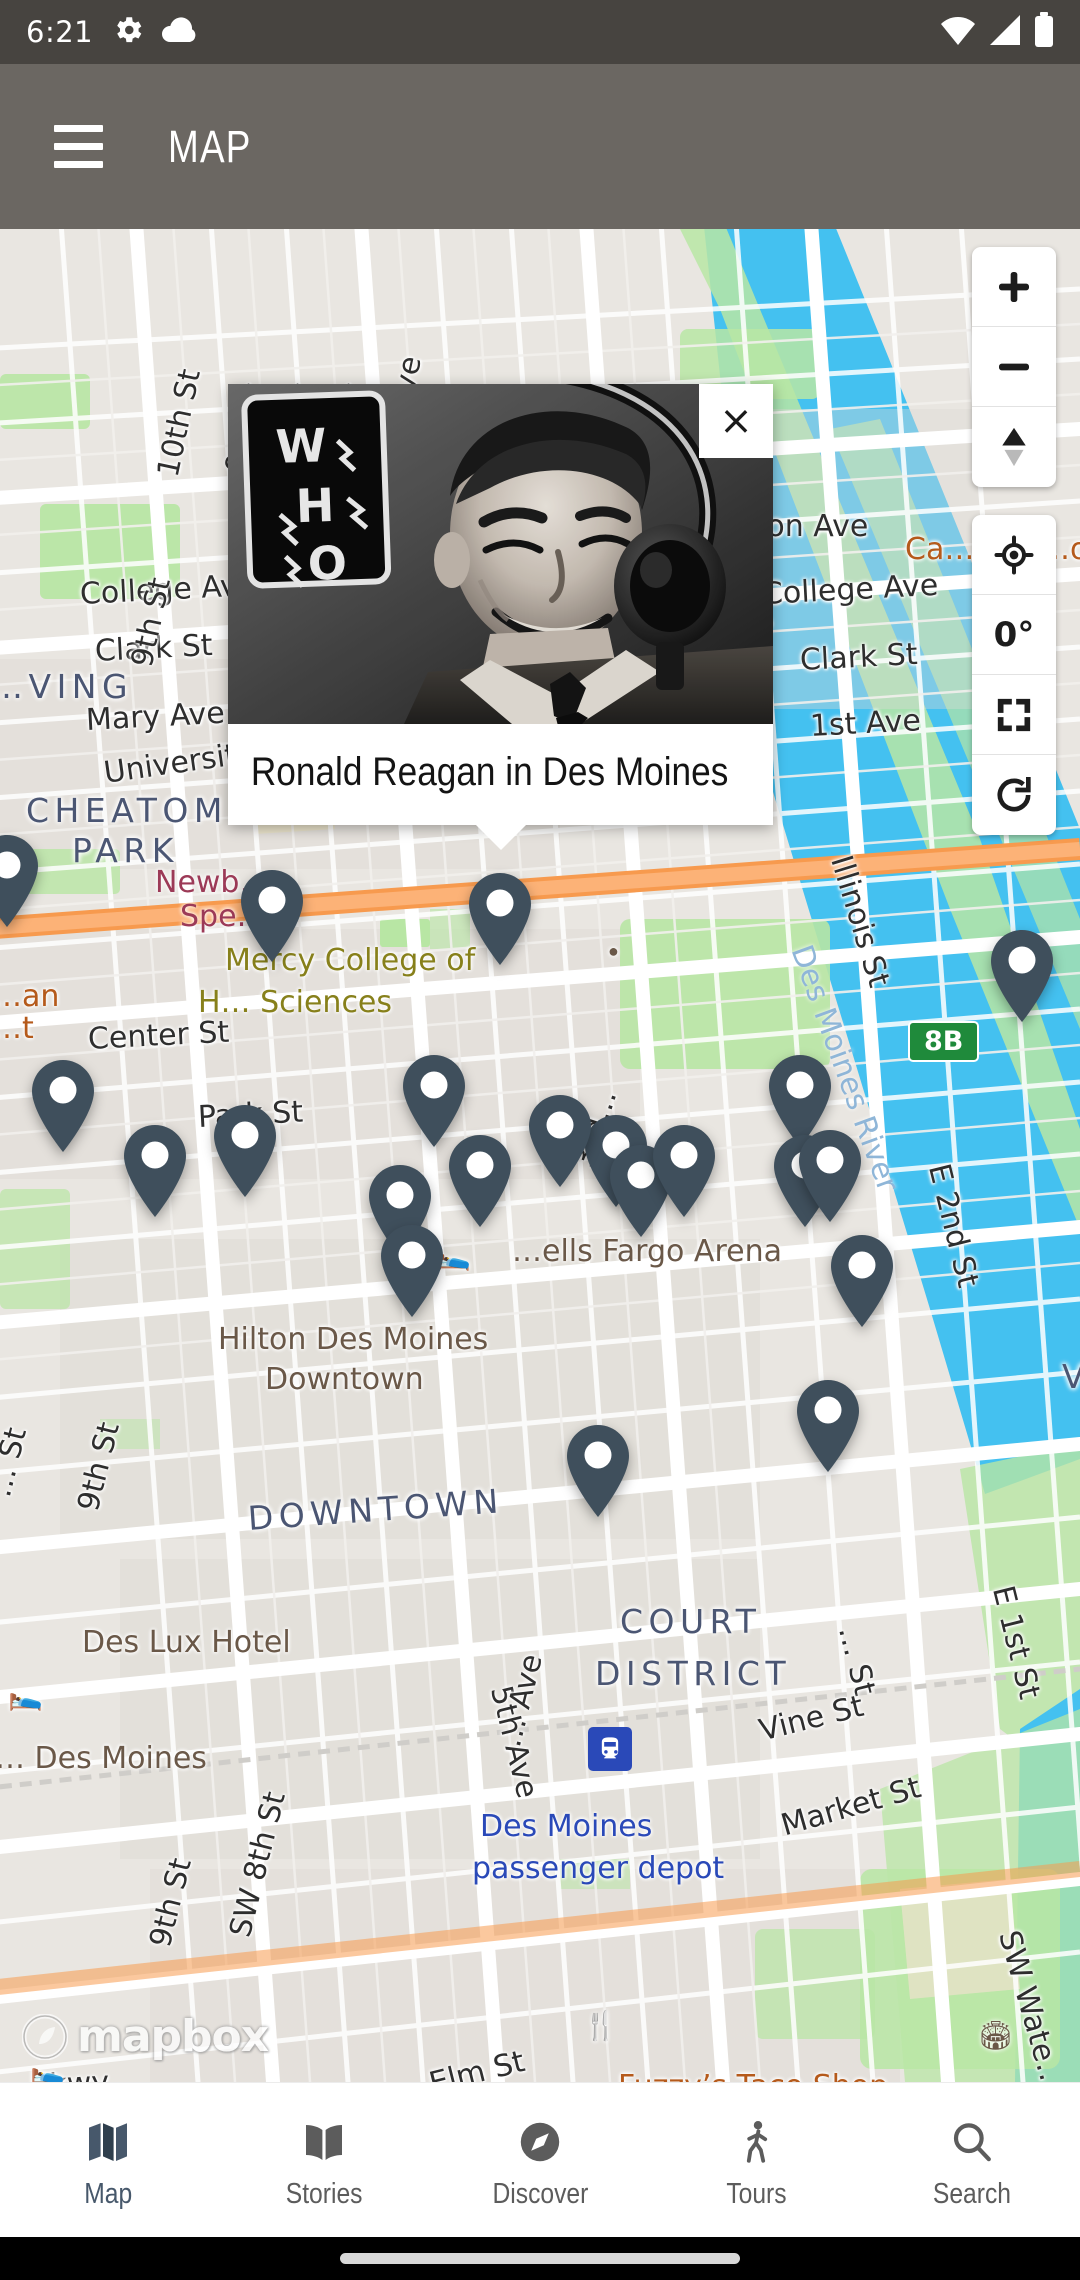 The image size is (1080, 2280). Describe the element at coordinates (210, 146) in the screenshot. I see `page-title: MAP` at that location.